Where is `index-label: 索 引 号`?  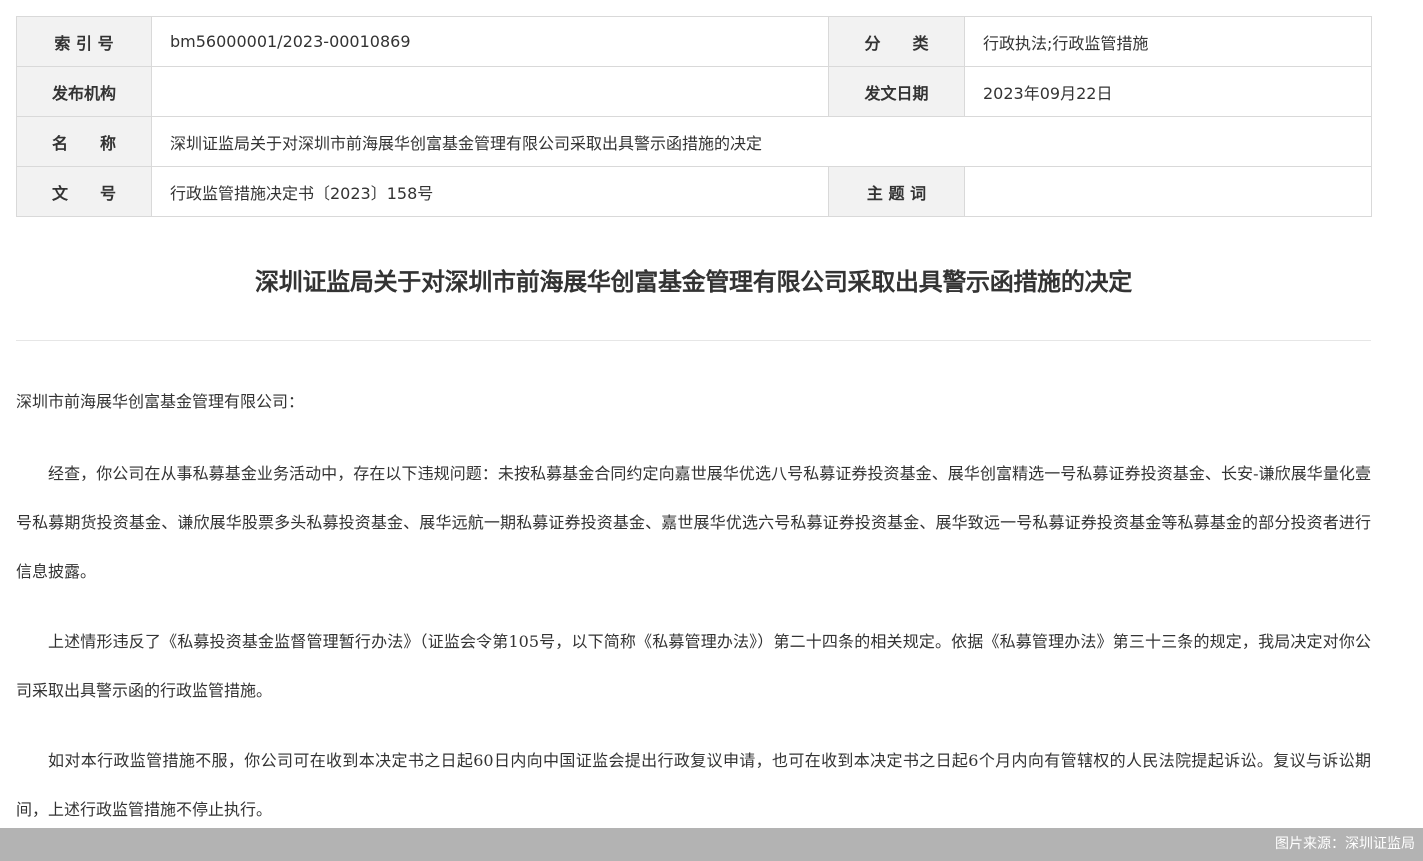
index-label: 索 引 号 is located at coordinates (84, 41).